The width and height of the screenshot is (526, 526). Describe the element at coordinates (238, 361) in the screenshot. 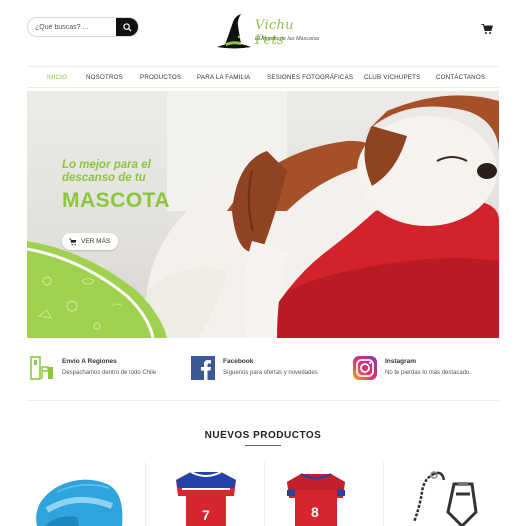

I see `feature-title: Facebook` at that location.